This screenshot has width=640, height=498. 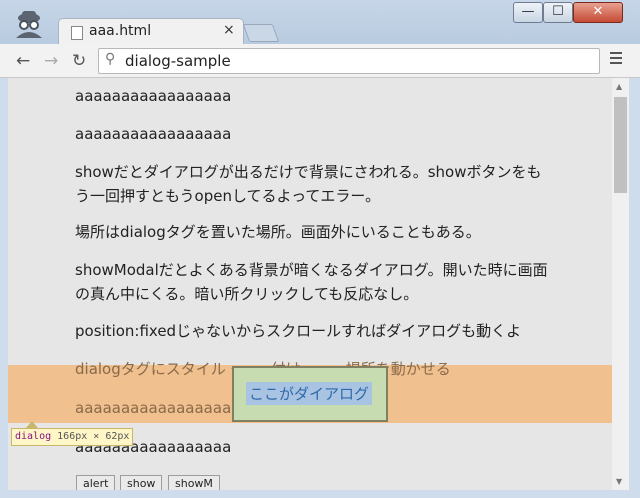 I want to click on back-icon: ←, so click(x=23, y=61).